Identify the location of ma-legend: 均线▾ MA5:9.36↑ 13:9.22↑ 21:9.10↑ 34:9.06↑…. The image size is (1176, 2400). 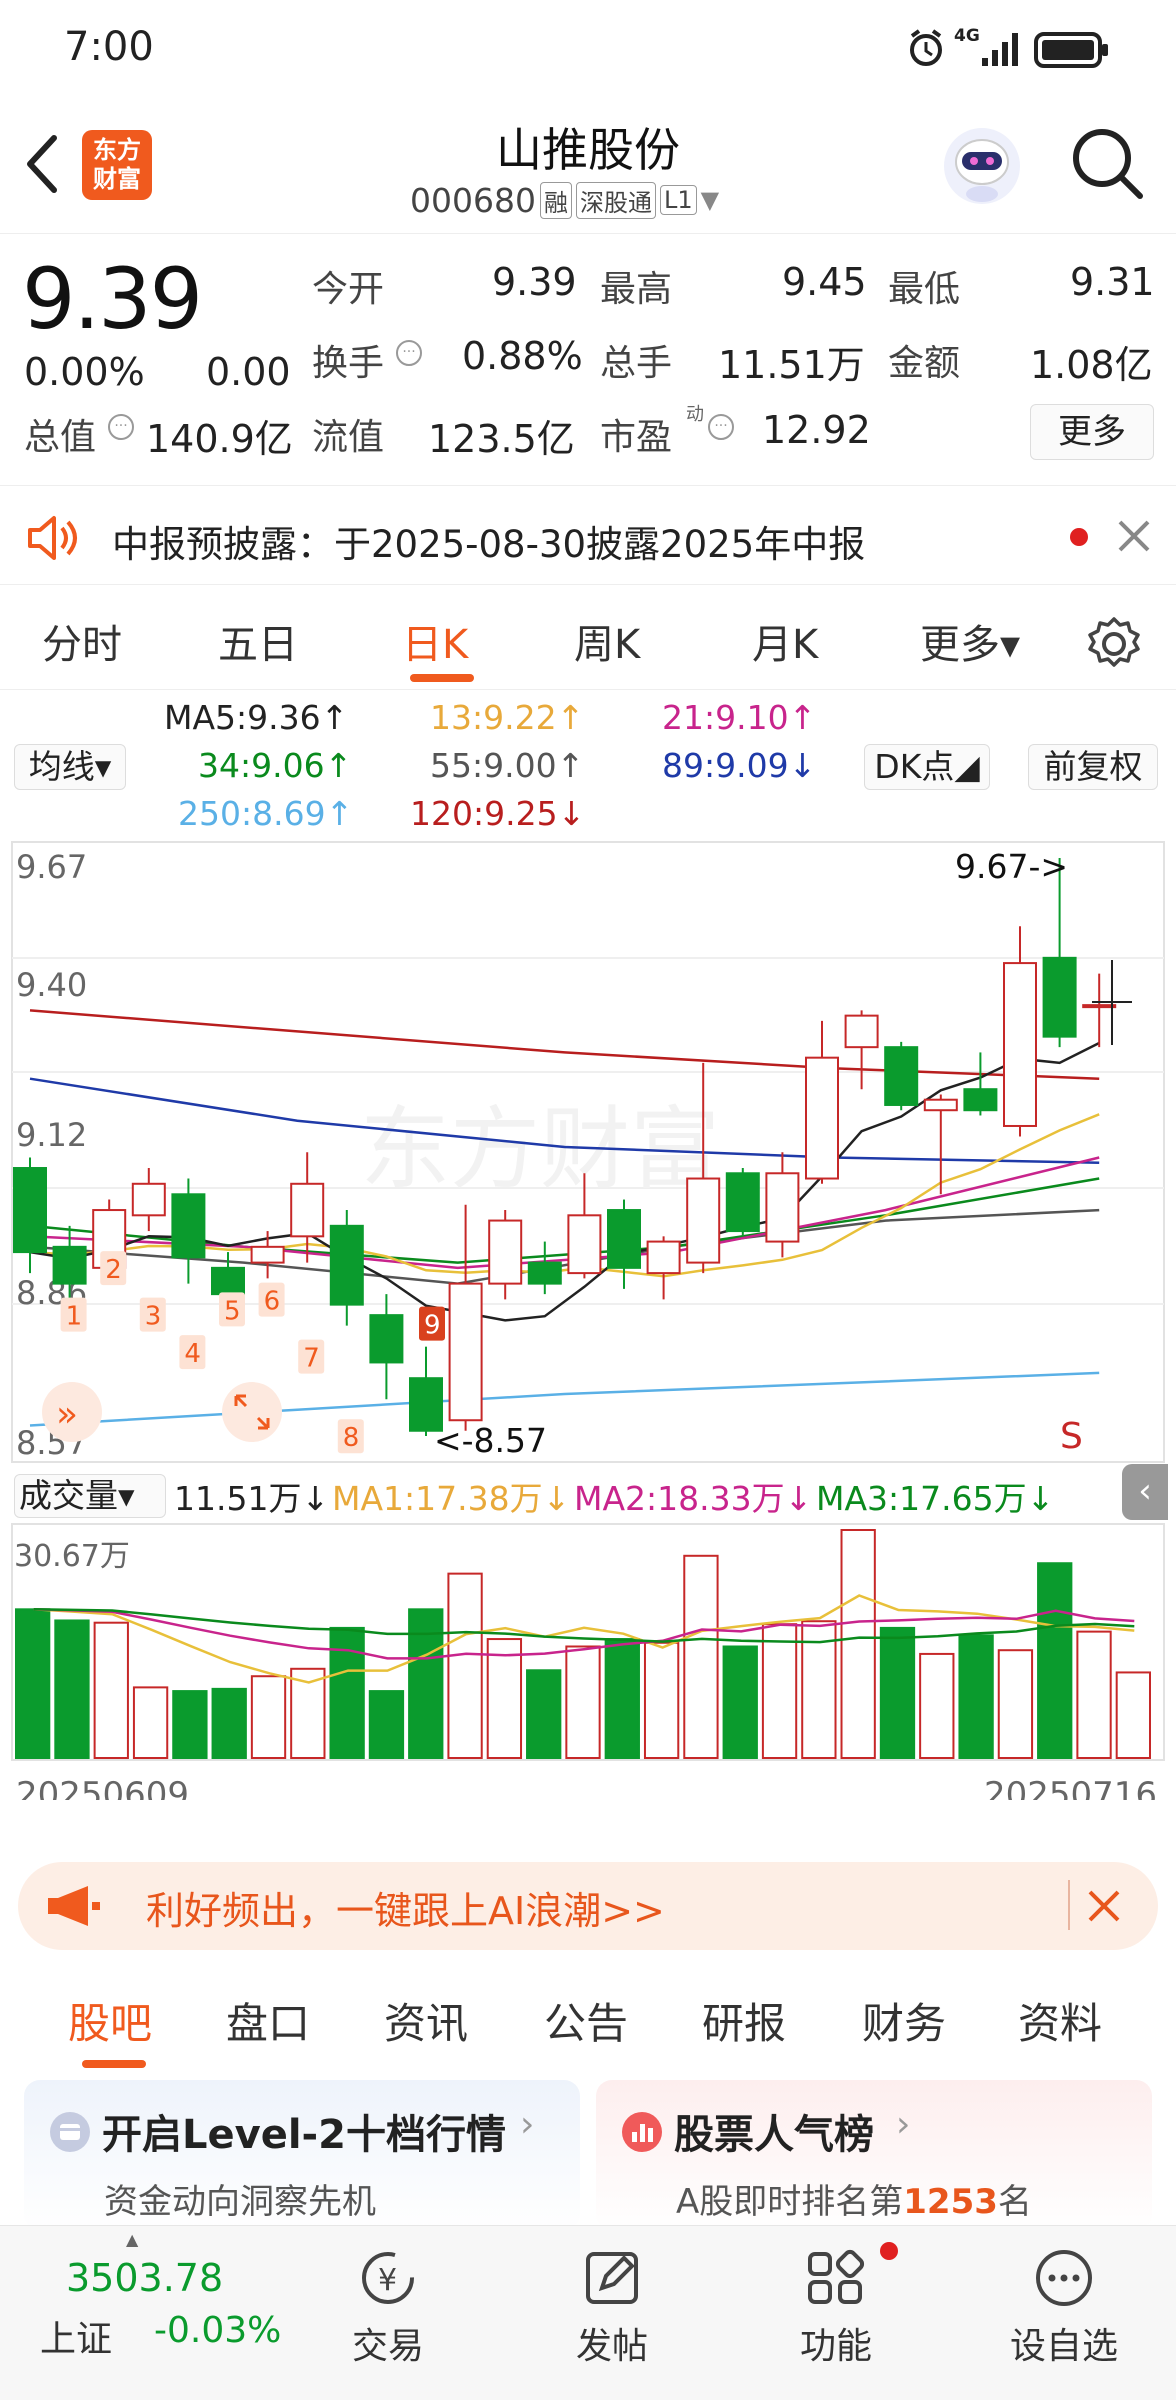
(588, 765).